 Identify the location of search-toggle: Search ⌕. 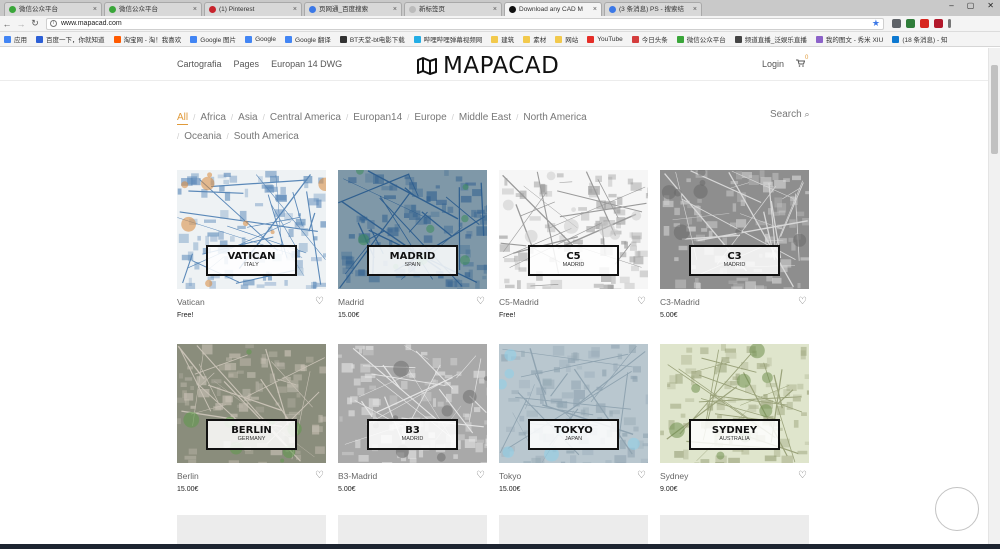
(790, 114).